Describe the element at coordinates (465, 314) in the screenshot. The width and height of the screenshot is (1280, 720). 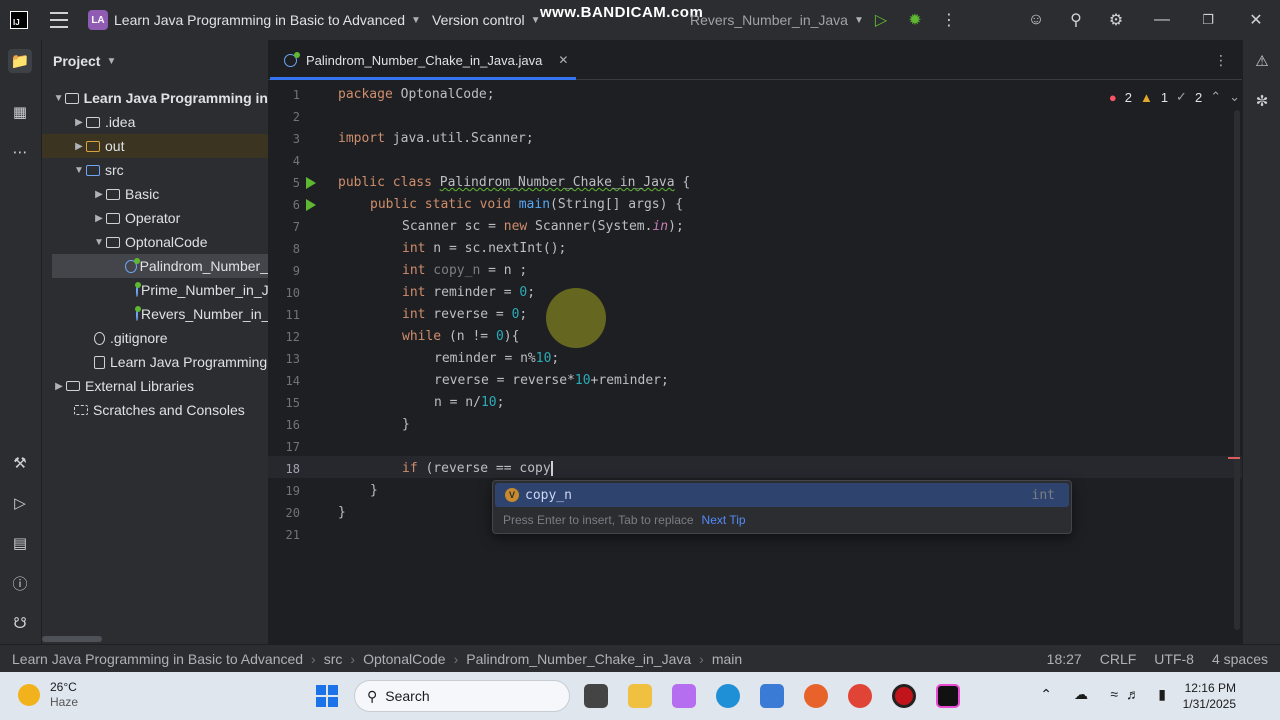
I see `code-line-11: int reverse = 0;` at that location.